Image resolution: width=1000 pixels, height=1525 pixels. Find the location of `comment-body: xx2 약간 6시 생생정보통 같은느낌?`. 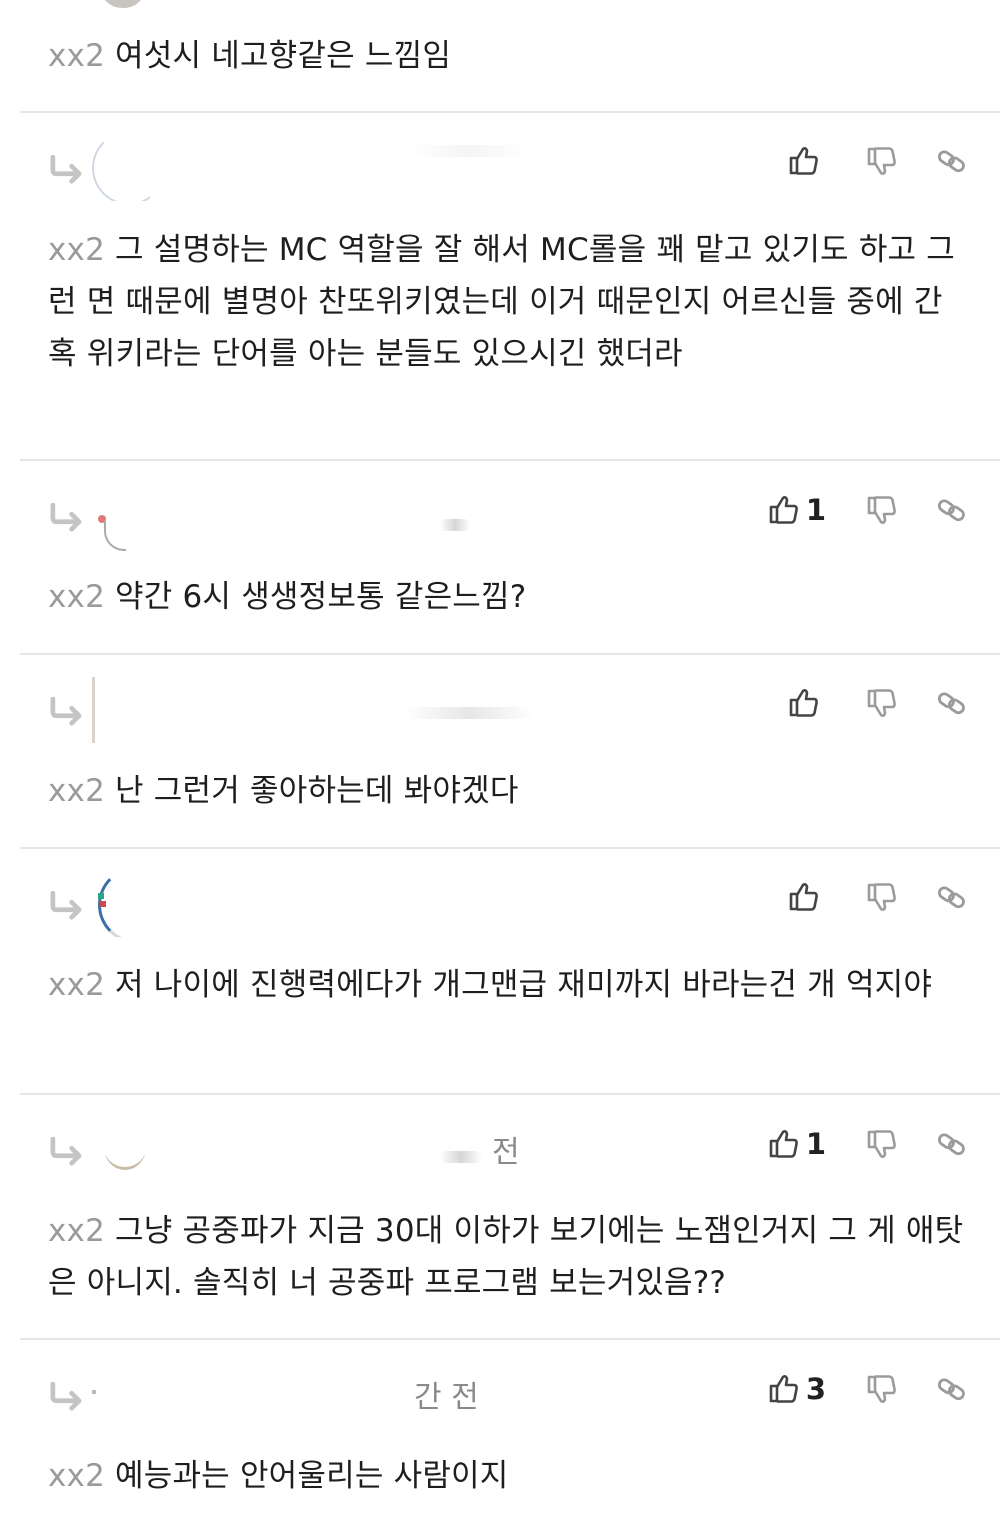

comment-body: xx2 약간 6시 생생정보통 같은느낌? is located at coordinates (508, 597).